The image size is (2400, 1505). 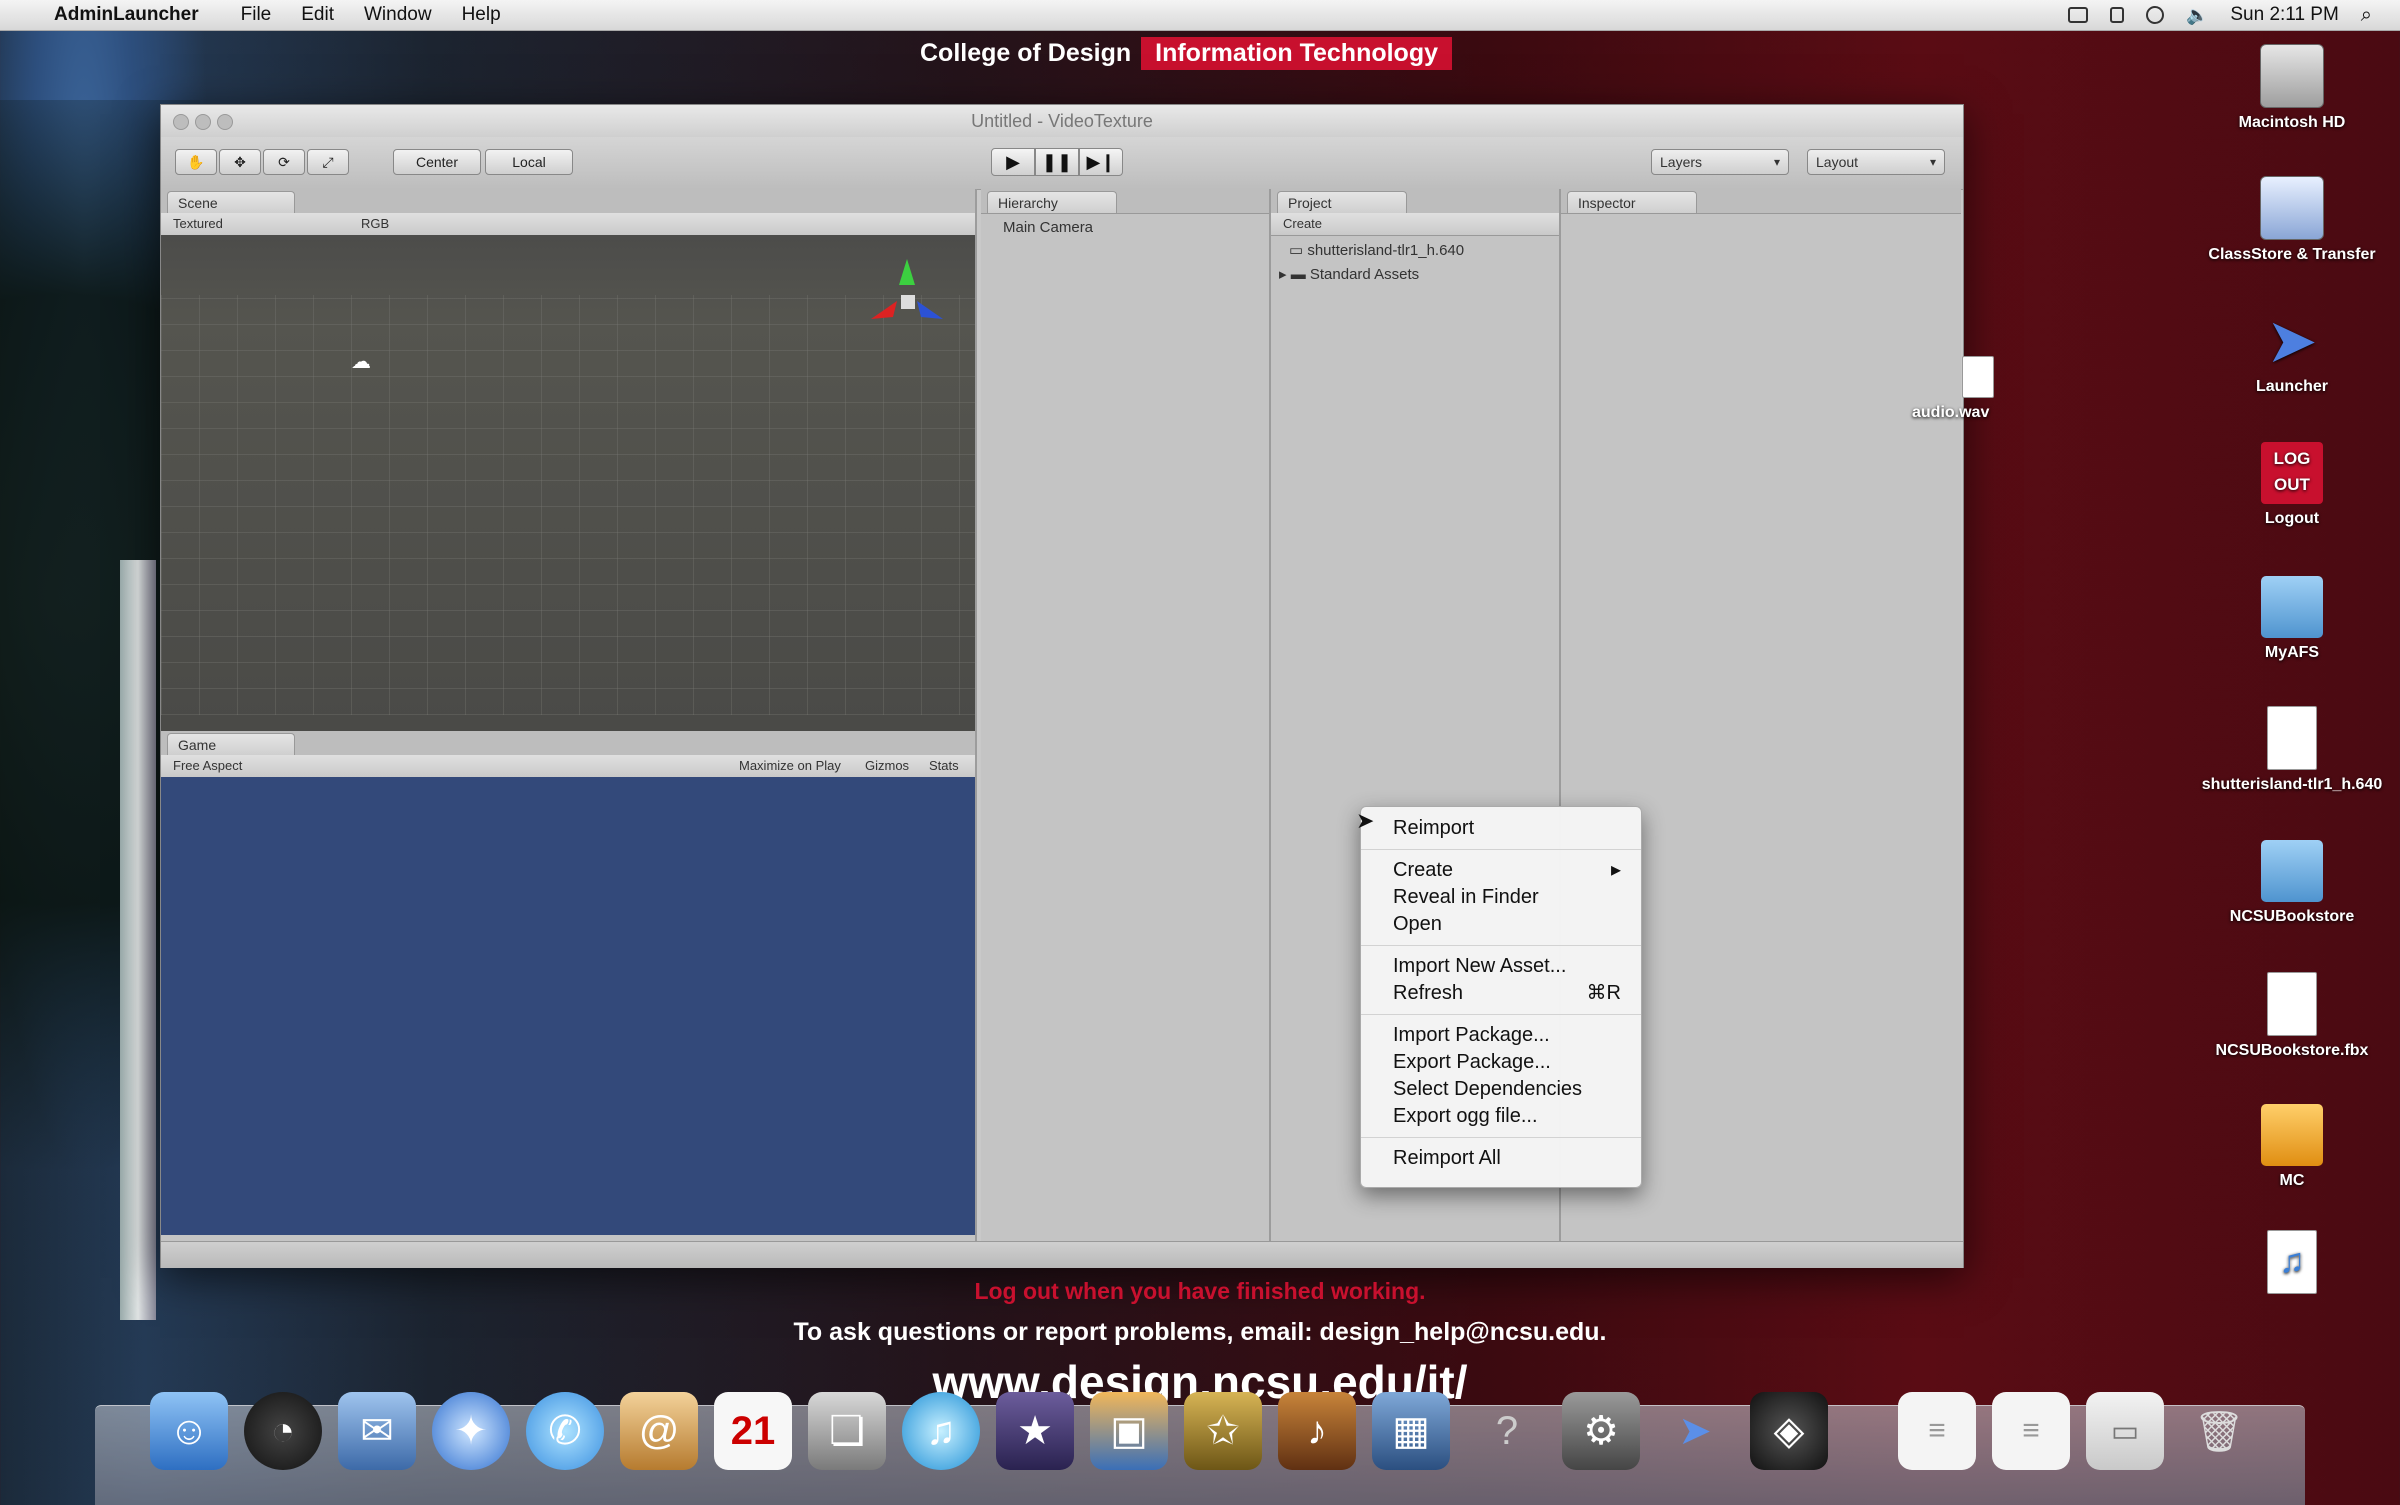 I want to click on desktop-icon-logout: LOG OUT Logout, so click(x=2292, y=485).